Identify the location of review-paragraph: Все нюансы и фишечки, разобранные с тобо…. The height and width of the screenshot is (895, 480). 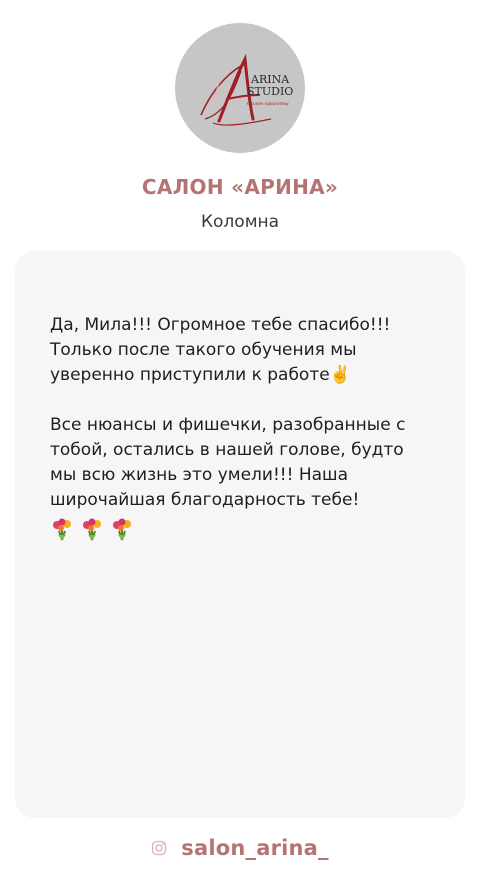
(240, 463).